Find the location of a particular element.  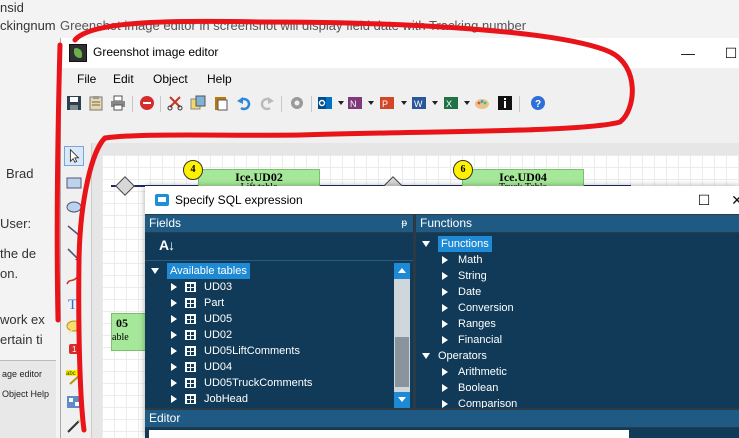

paste-icon is located at coordinates (221, 103).